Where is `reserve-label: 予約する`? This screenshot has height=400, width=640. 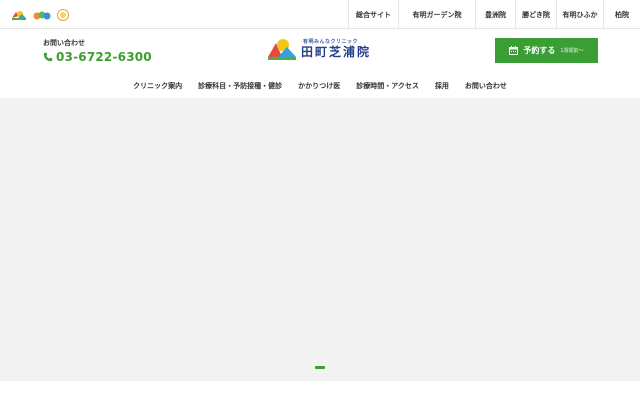
reserve-label: 予約する is located at coordinates (539, 50).